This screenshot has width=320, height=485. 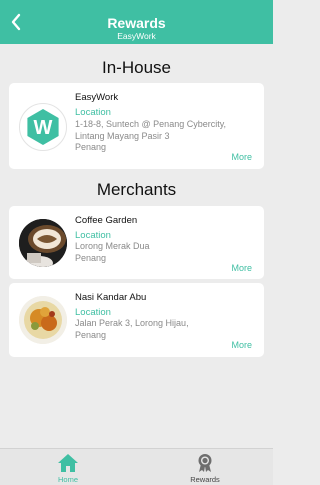 What do you see at coordinates (68, 463) in the screenshot?
I see `home-icon` at bounding box center [68, 463].